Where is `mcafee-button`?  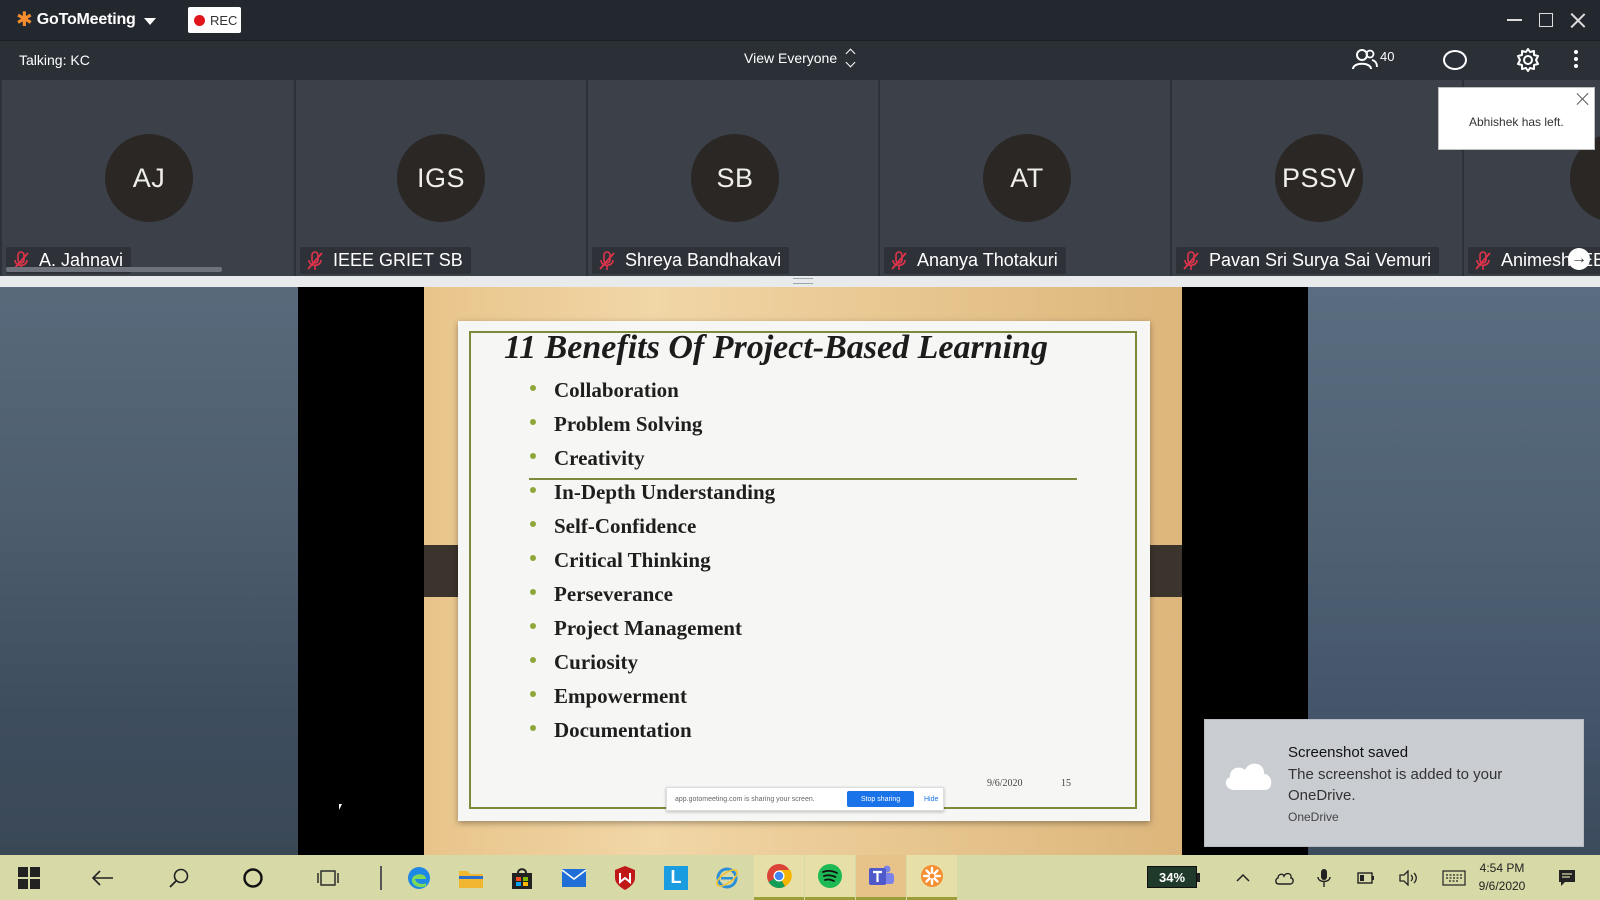 mcafee-button is located at coordinates (625, 877).